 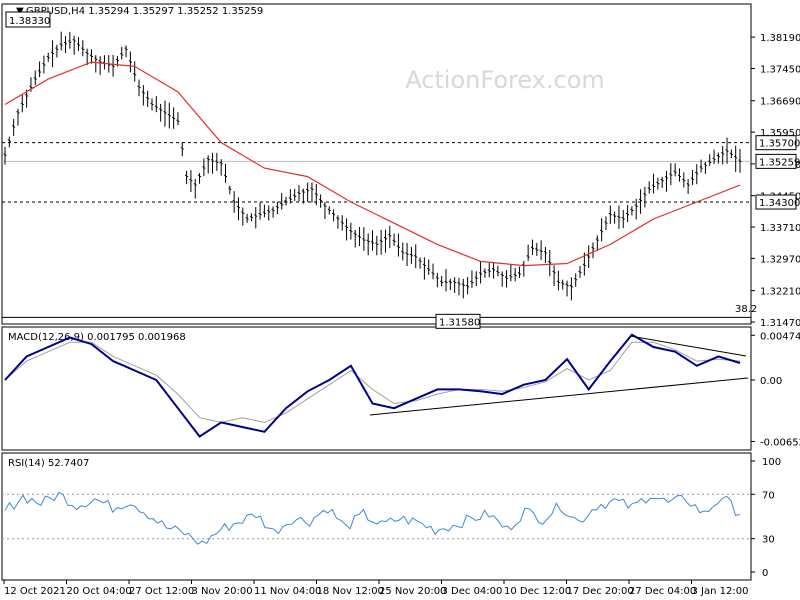 I want to click on x-tick-label: 3 Jan 12:00, so click(x=720, y=591).